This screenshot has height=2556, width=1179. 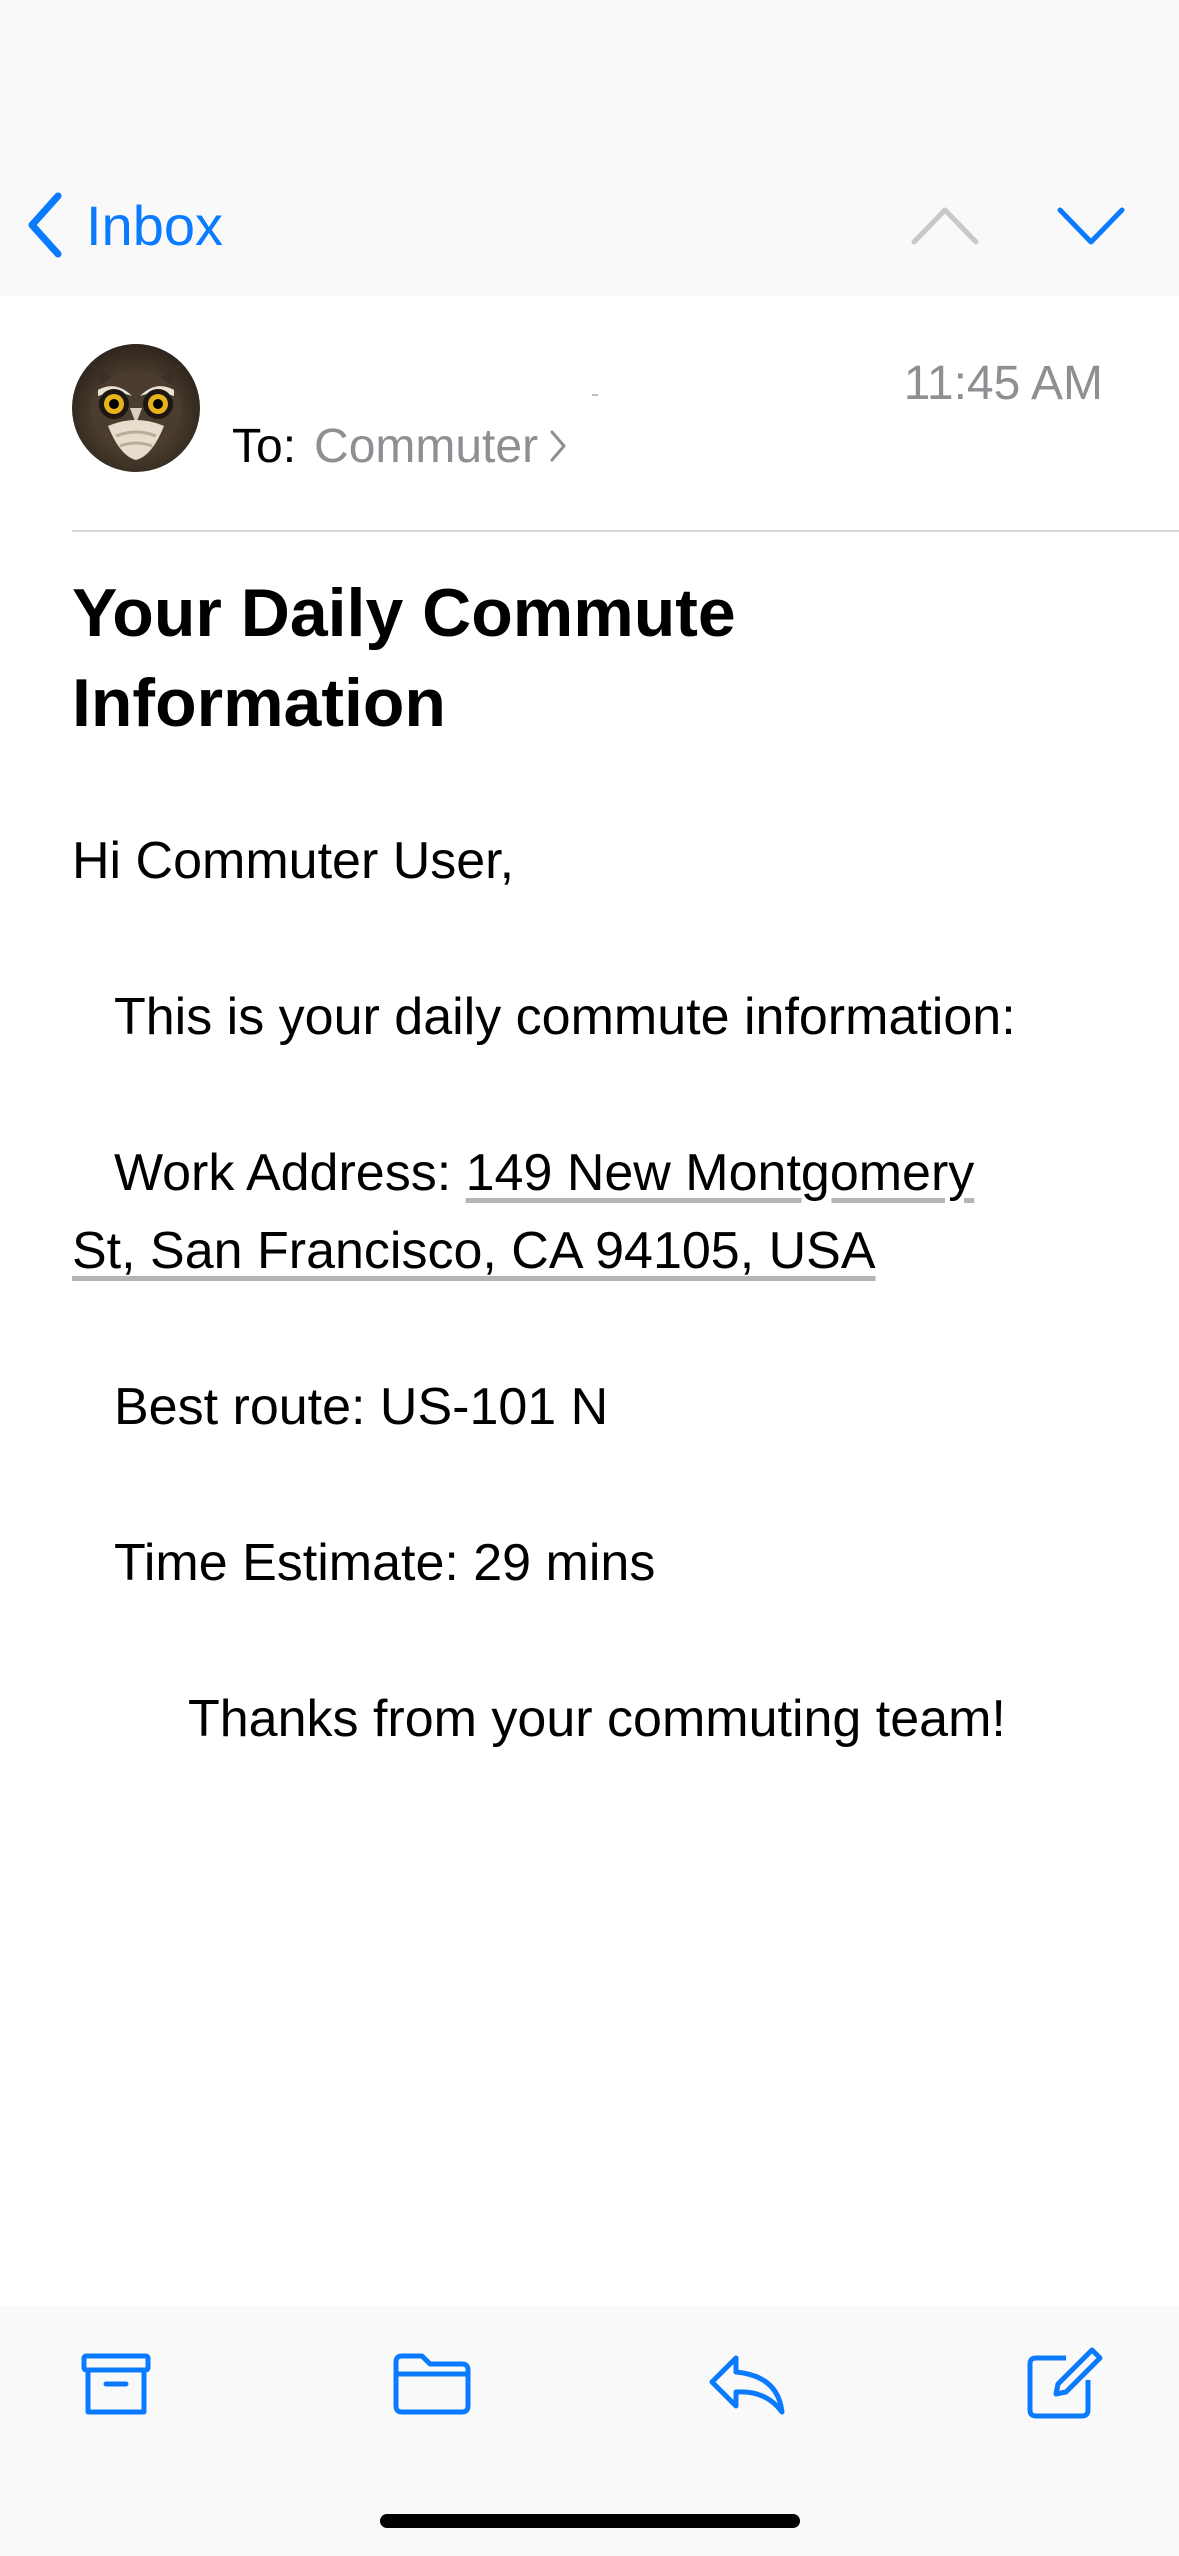 I want to click on work-address-line-2: St, San Francisco, CA 94105, USA, so click(x=474, y=1251).